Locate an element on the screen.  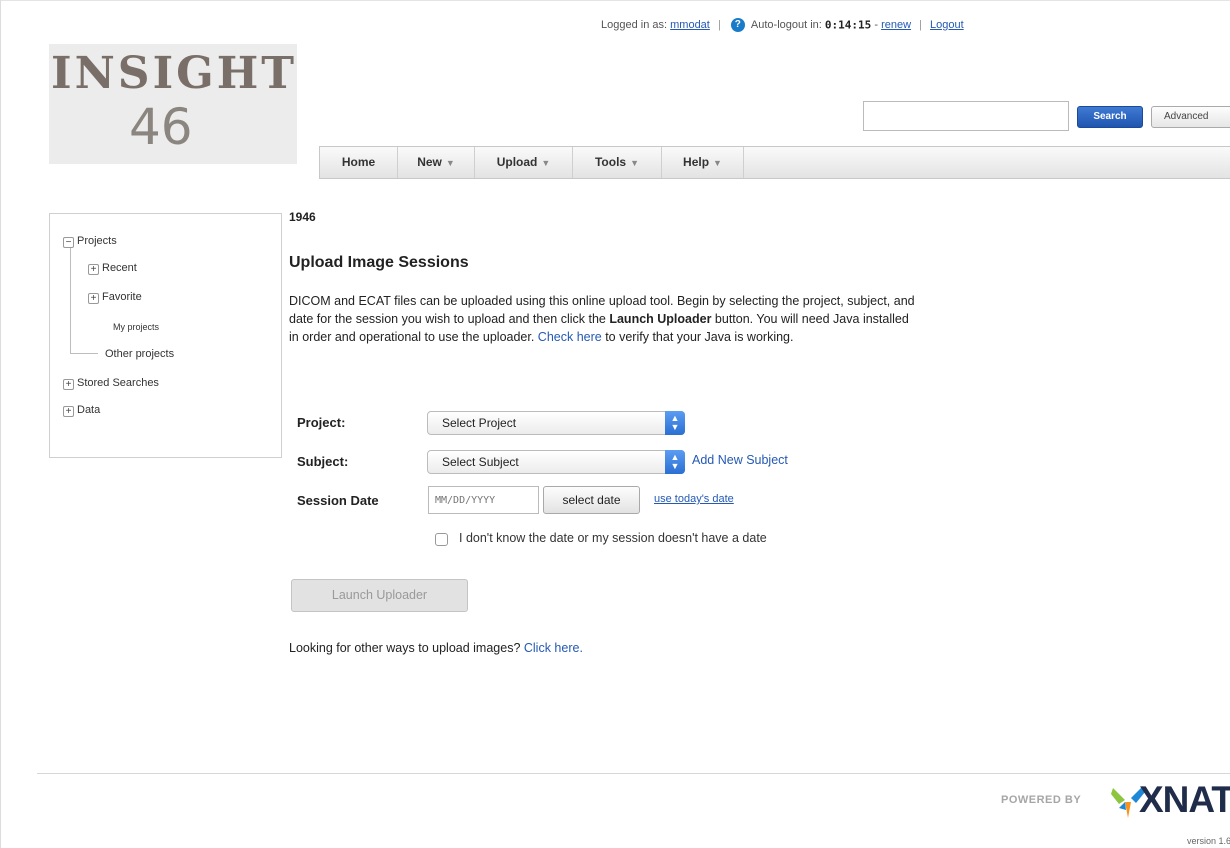
sidebar-item-label: My projects is located at coordinates (136, 327).